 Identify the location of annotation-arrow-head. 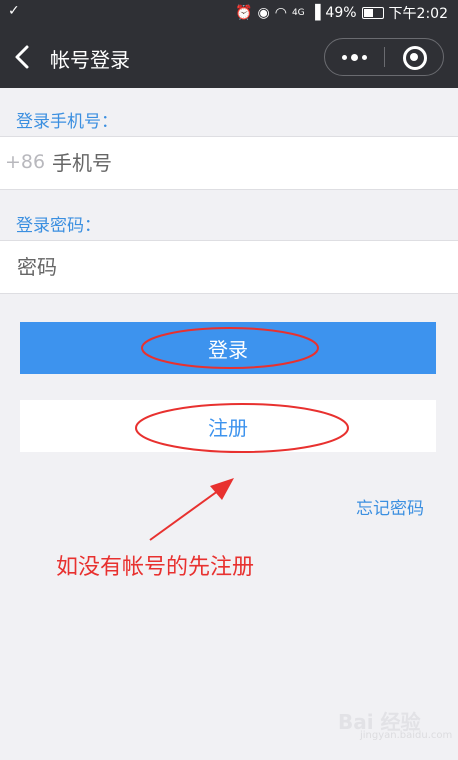
(222, 489).